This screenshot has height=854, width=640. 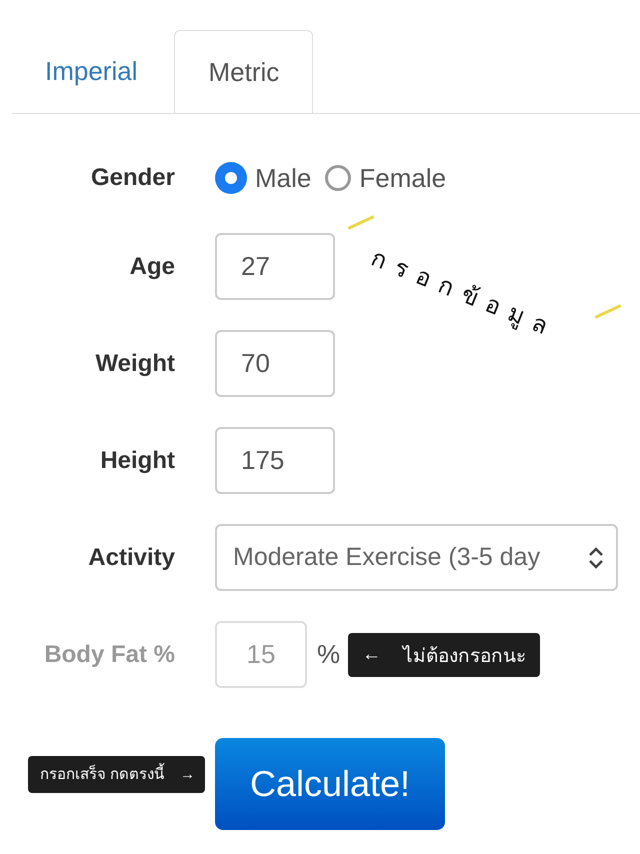 I want to click on radio-option: Female, so click(x=385, y=178).